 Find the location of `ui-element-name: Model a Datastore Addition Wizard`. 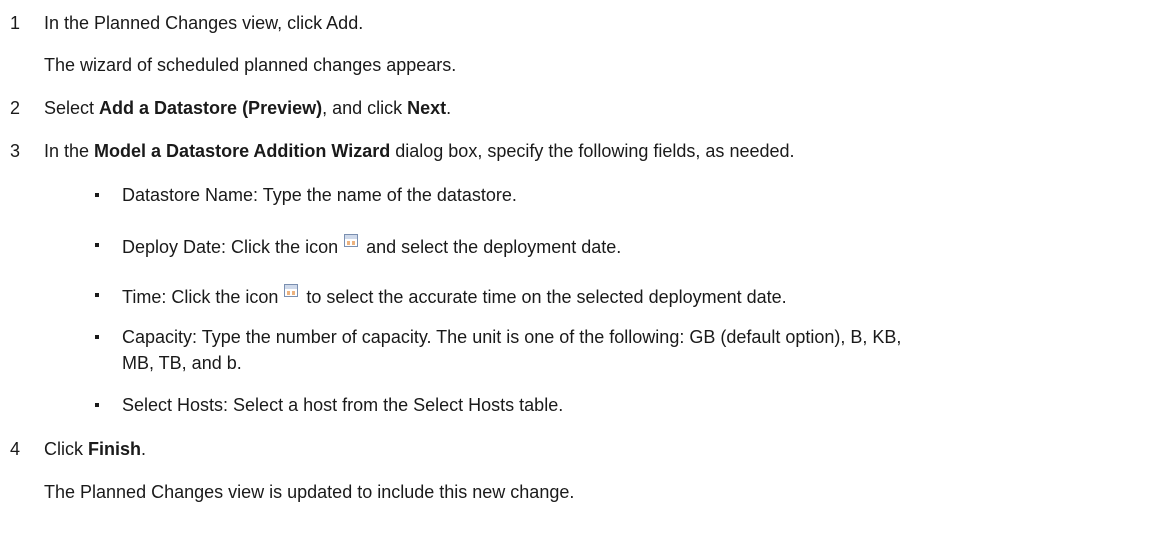

ui-element-name: Model a Datastore Addition Wizard is located at coordinates (242, 151).